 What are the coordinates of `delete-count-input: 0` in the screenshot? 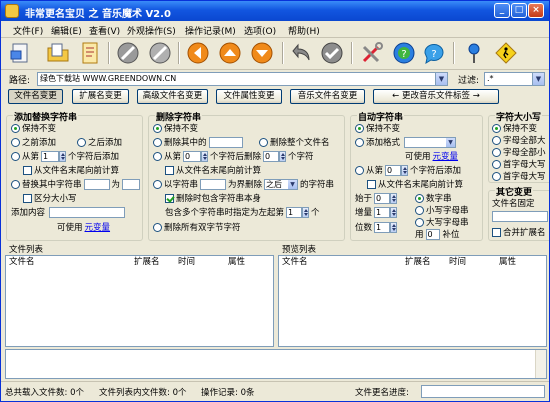 It's located at (271, 156).